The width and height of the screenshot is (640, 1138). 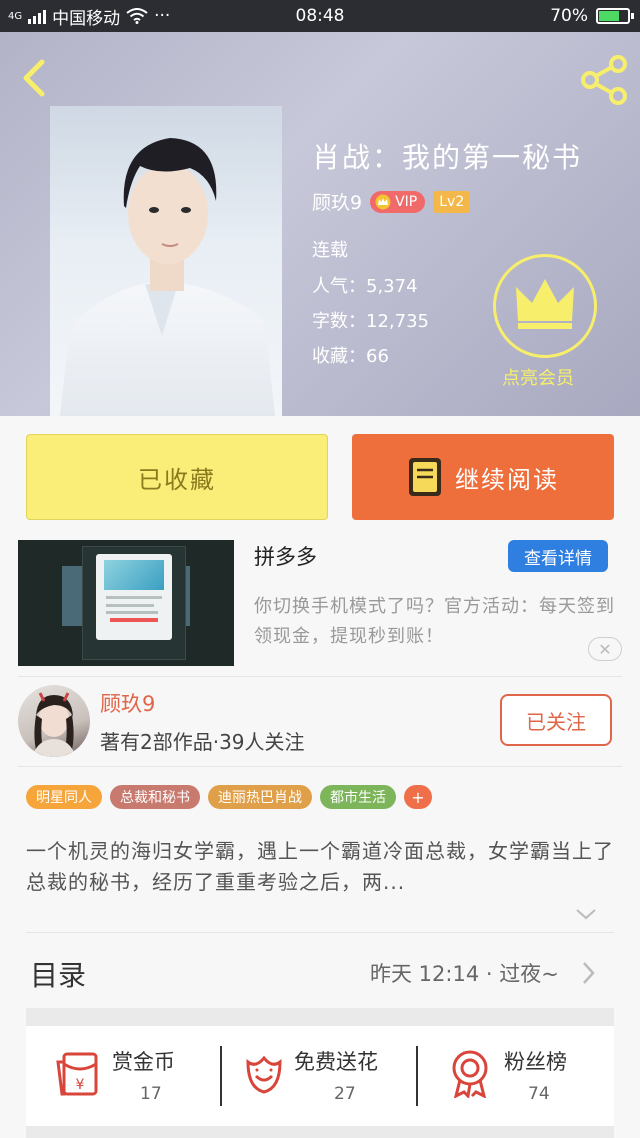 What do you see at coordinates (330, 250) in the screenshot?
I see `serial-status: 连载` at bounding box center [330, 250].